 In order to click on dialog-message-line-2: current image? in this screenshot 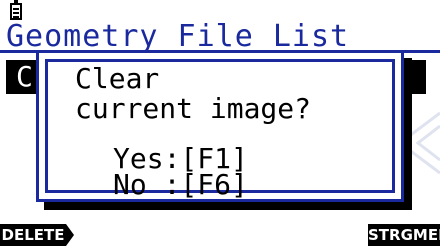, I will do `click(193, 108)`.